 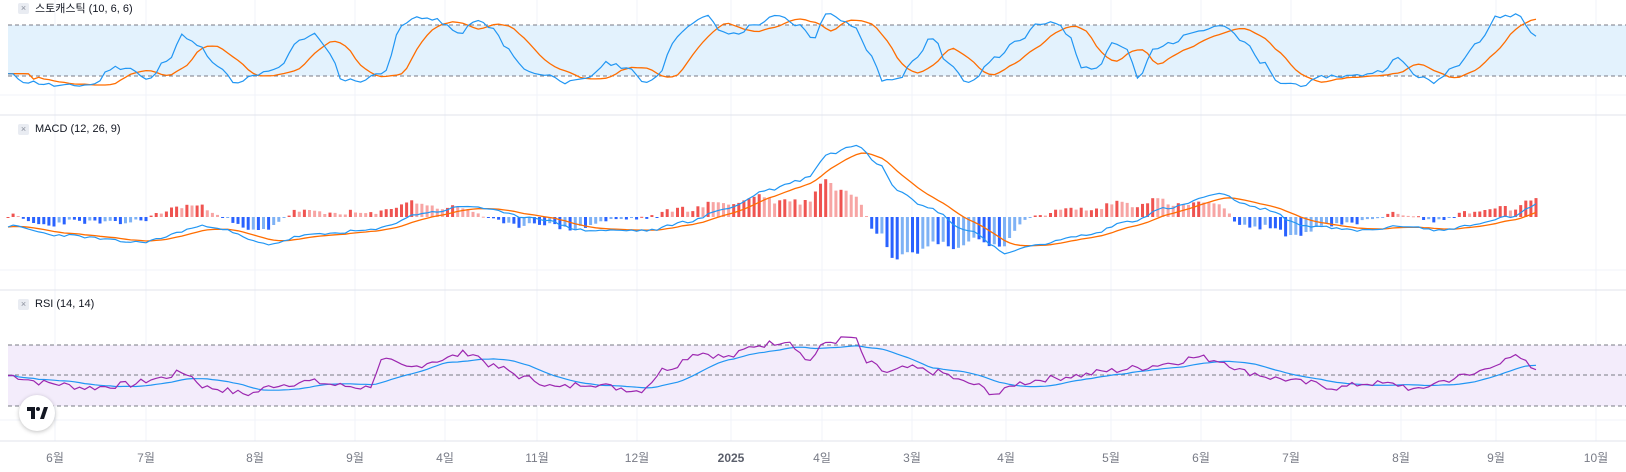 What do you see at coordinates (1291, 458) in the screenshot?
I see `x-tick-label: 7월` at bounding box center [1291, 458].